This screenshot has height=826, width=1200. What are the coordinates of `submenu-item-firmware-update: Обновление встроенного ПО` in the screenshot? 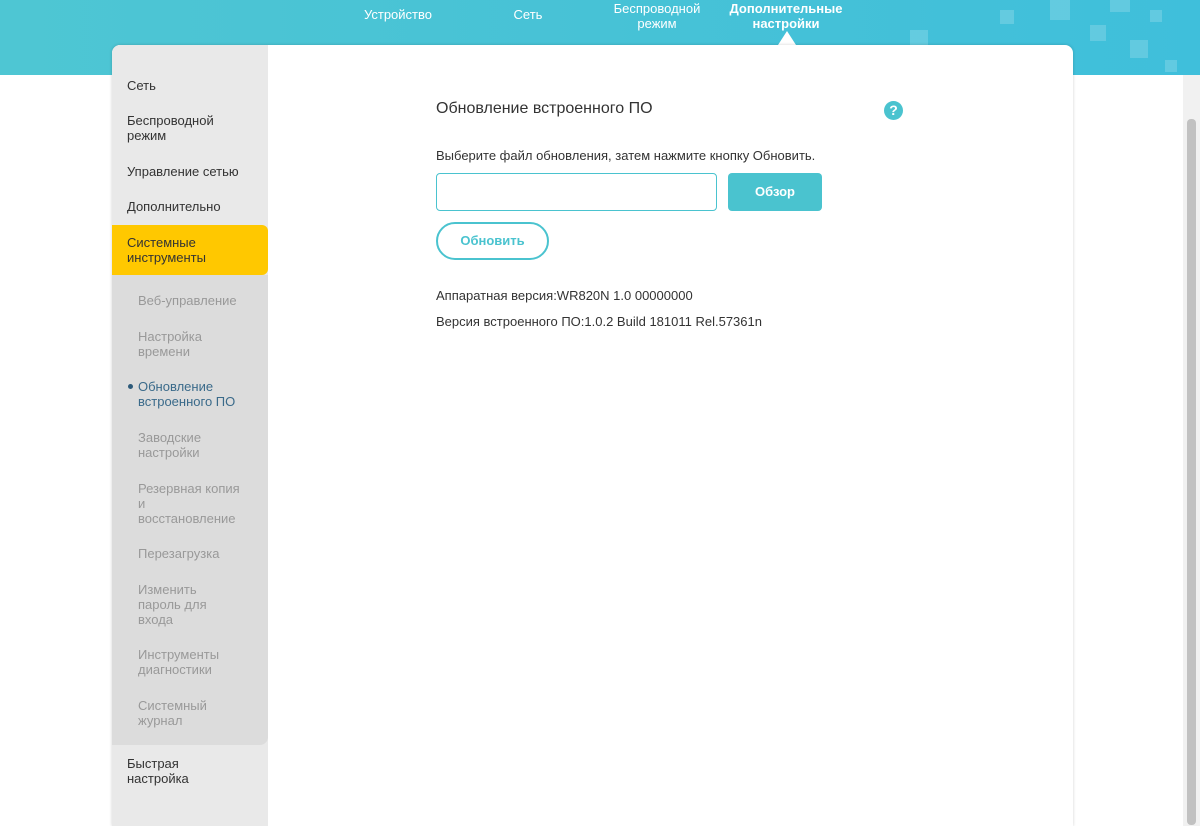 It's located at (182, 394).